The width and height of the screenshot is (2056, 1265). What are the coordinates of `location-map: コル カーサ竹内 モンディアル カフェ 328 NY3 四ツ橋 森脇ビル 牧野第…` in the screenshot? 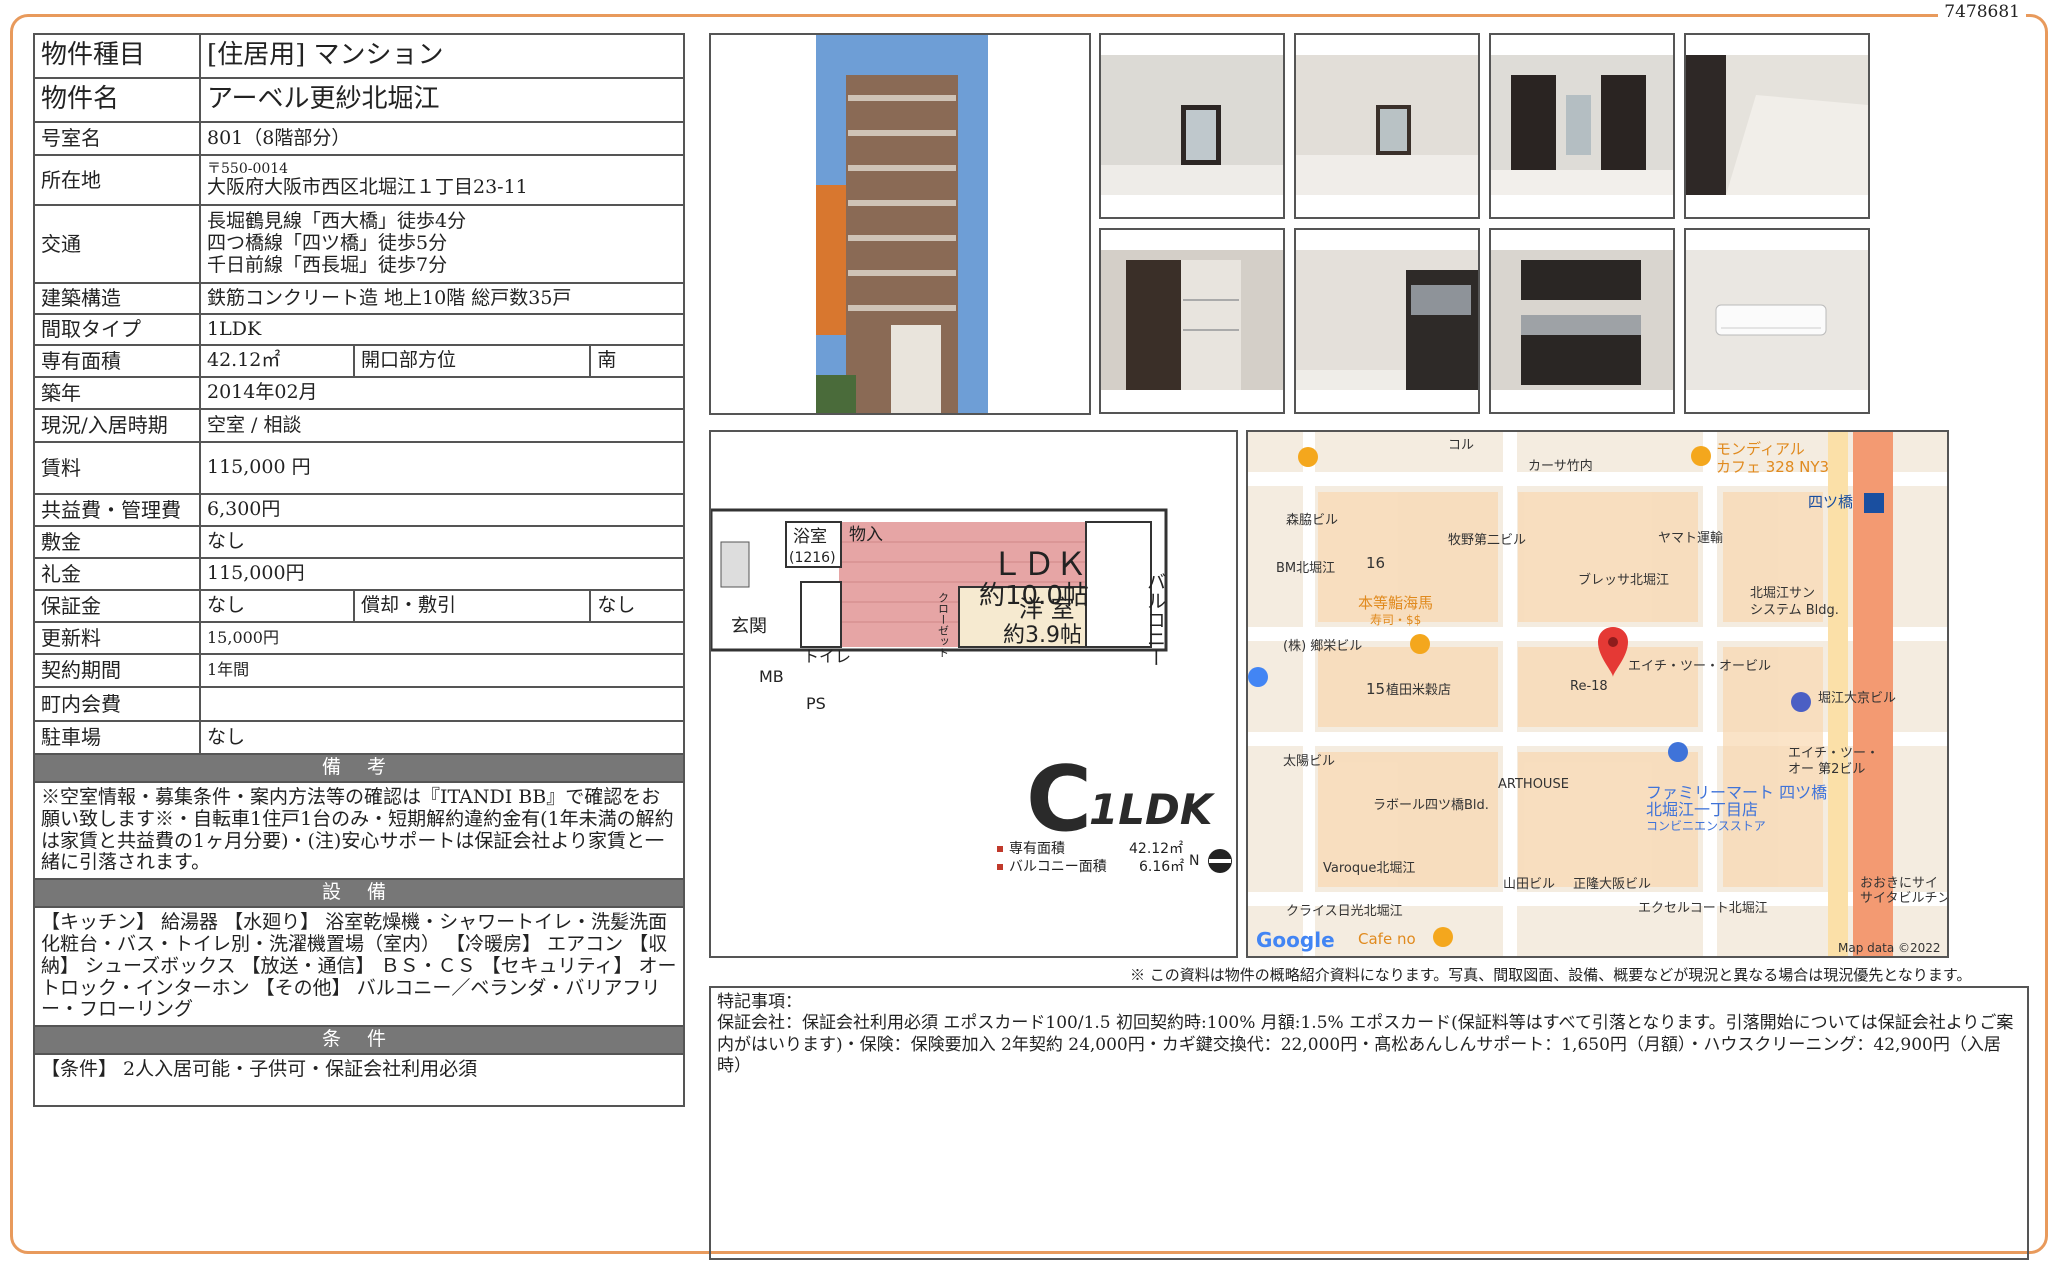 It's located at (1597, 694).